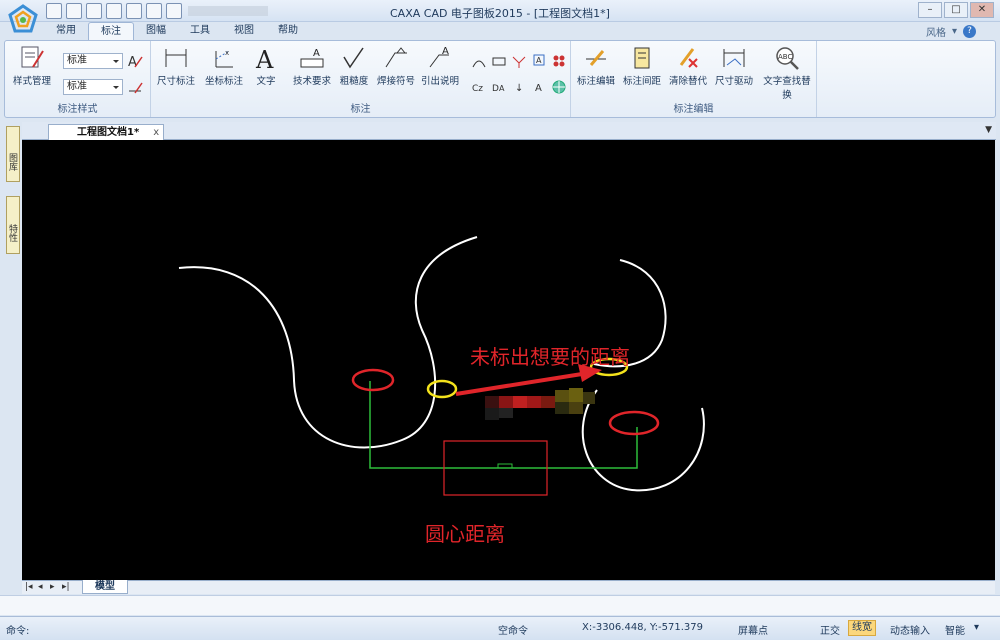  I want to click on caxa-logo-icon, so click(23, 19).